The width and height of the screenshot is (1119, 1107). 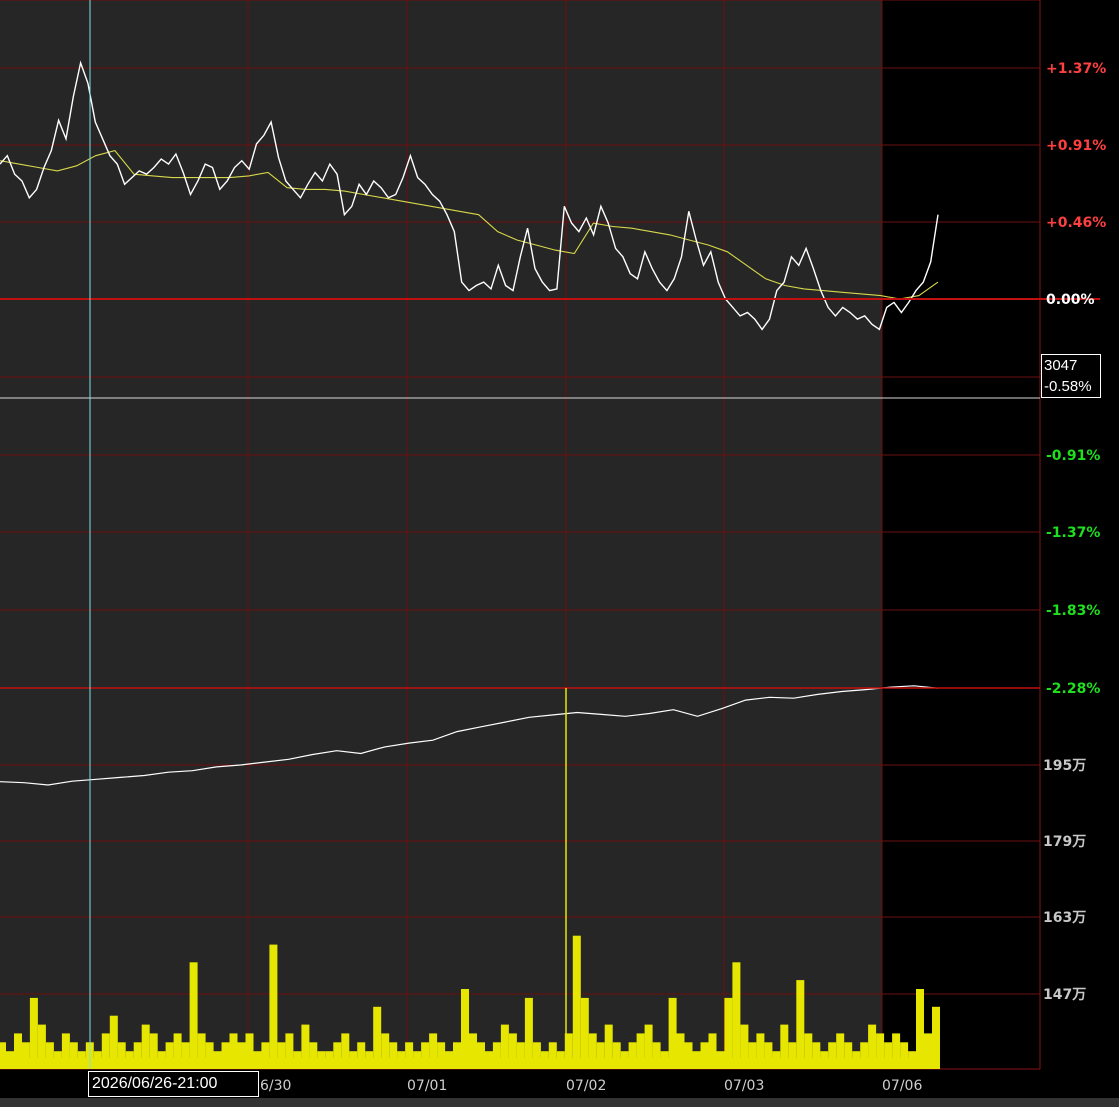 What do you see at coordinates (1064, 918) in the screenshot?
I see `volume-axis-label: 163万` at bounding box center [1064, 918].